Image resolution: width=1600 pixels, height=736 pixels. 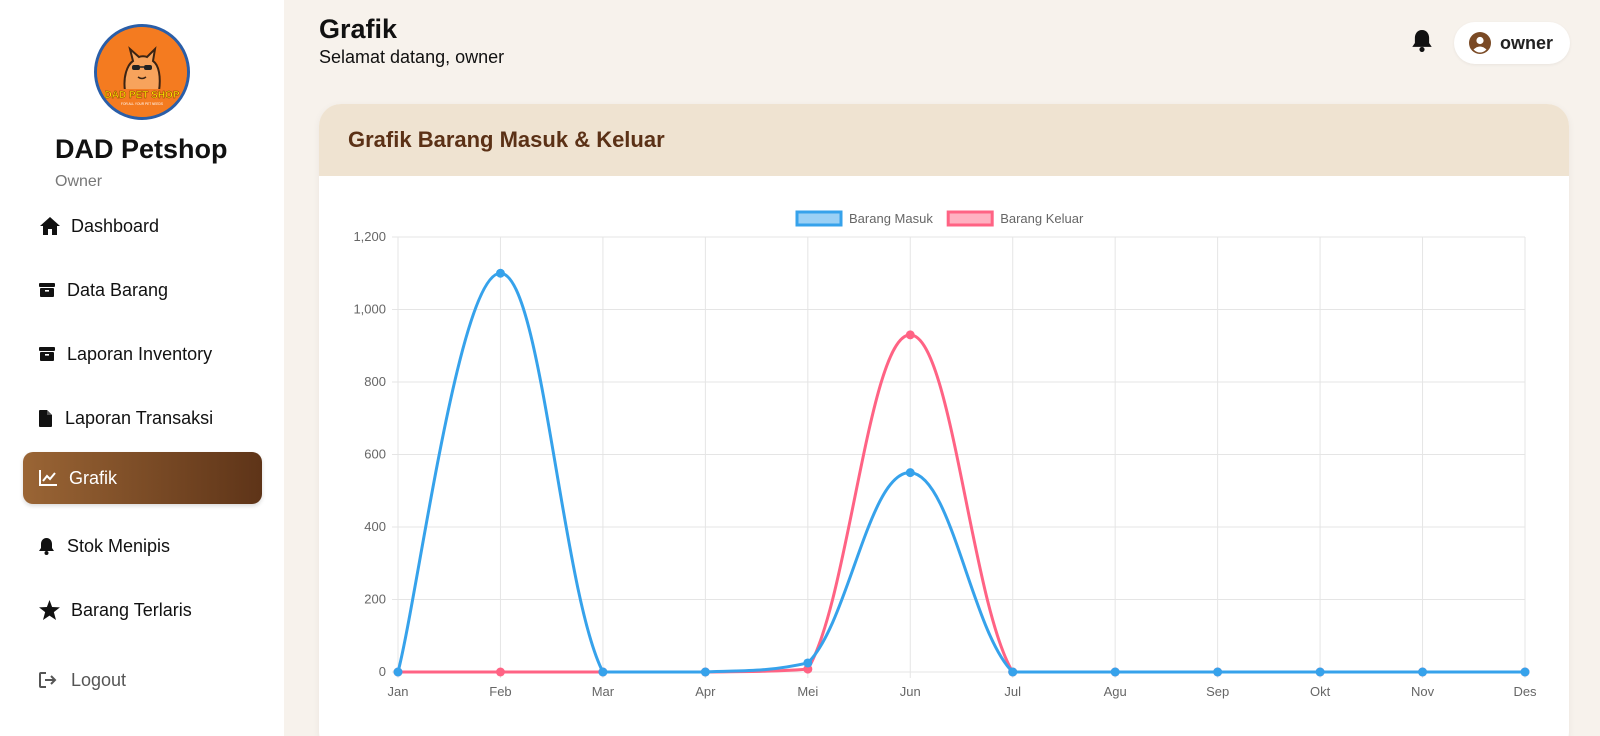 I want to click on sidebar-item-laporan-inventory: Laporan Inventory, so click(x=142, y=354).